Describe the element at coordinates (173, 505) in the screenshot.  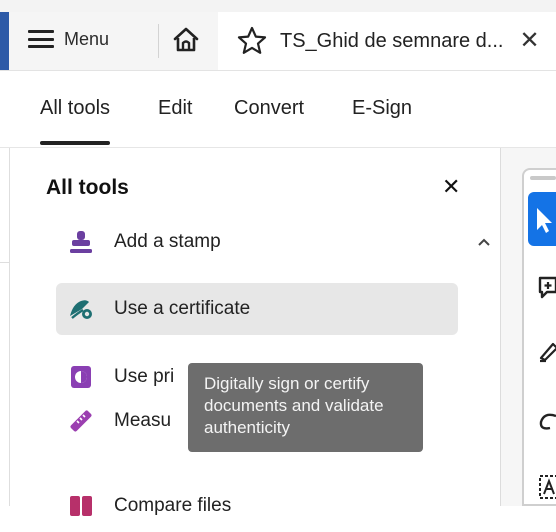
I see `tool-label: Compare files` at that location.